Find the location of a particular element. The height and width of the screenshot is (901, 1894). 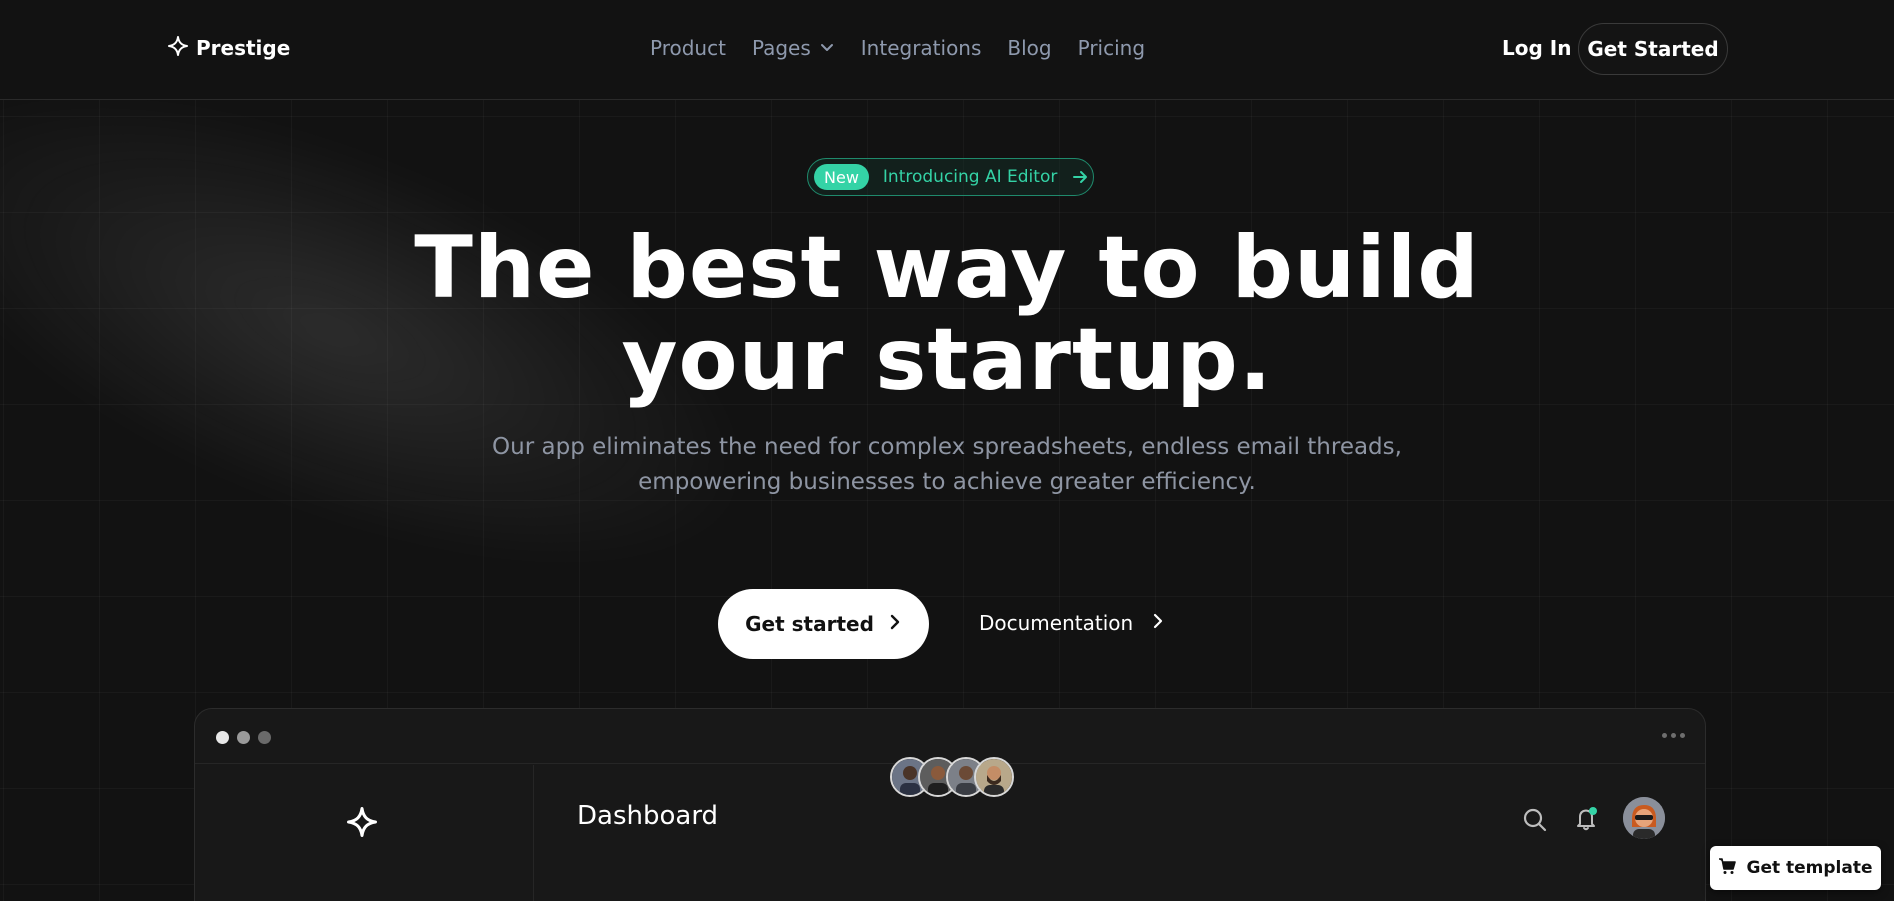

main-nav: Product Pages Integrations Blog Pricing is located at coordinates (897, 48).